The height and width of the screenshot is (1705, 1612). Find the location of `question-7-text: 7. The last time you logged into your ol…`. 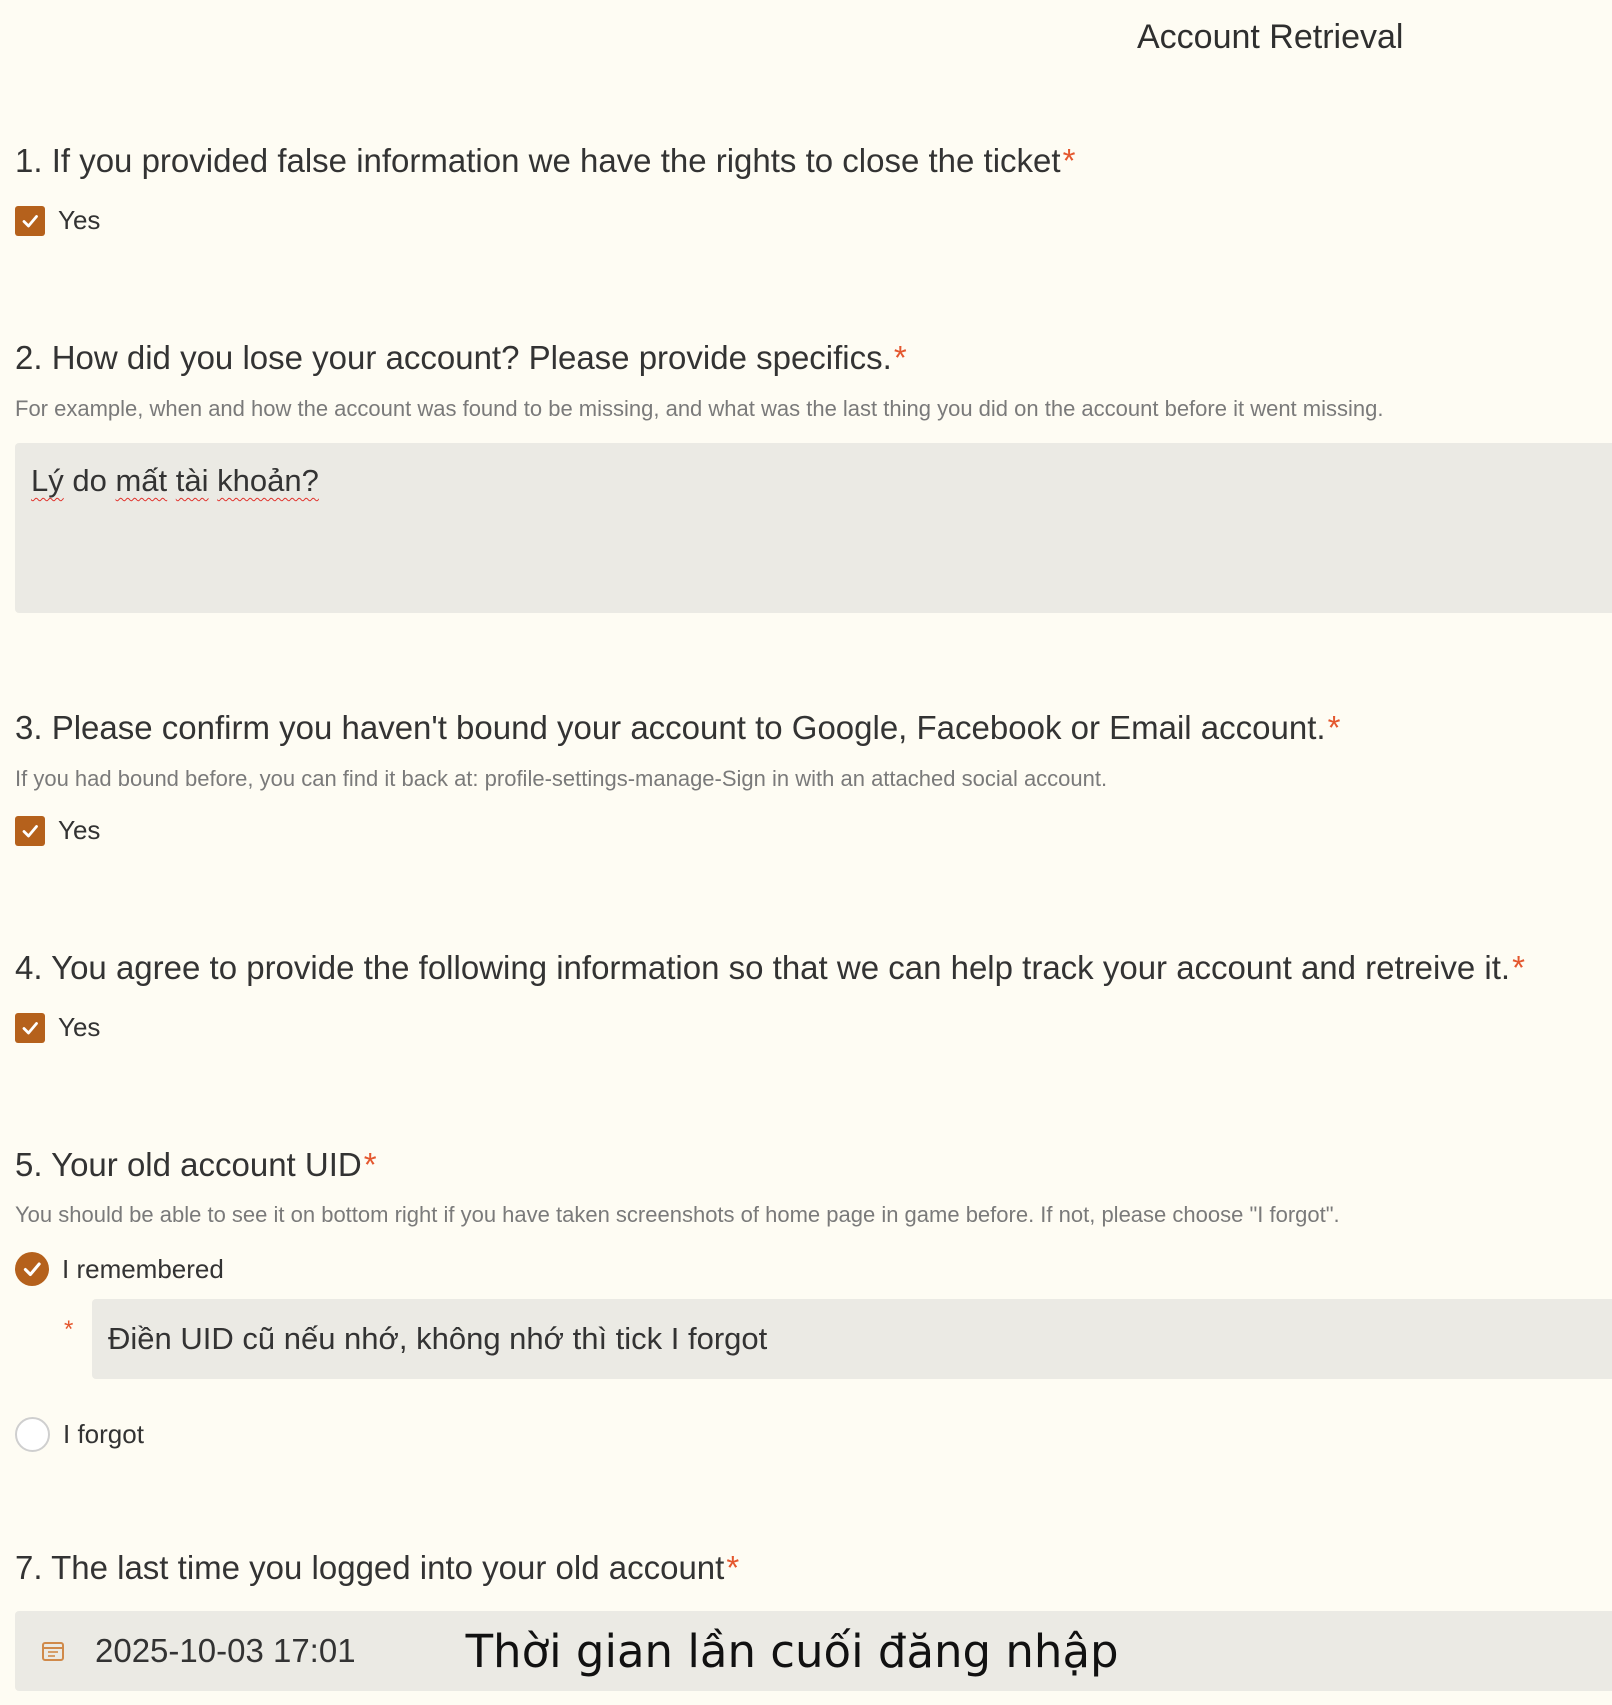

question-7-text: 7. The last time you logged into your ol… is located at coordinates (370, 1567).